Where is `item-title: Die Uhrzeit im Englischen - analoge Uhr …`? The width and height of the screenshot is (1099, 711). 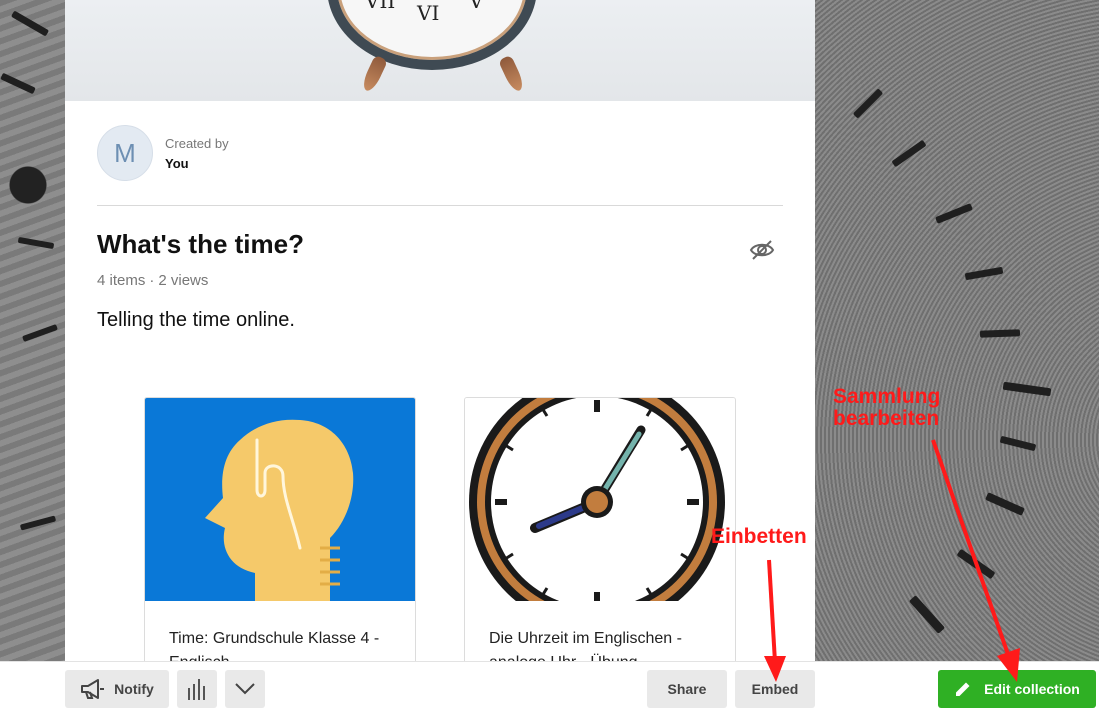 item-title: Die Uhrzeit im Englischen - analoge Uhr … is located at coordinates (604, 644).